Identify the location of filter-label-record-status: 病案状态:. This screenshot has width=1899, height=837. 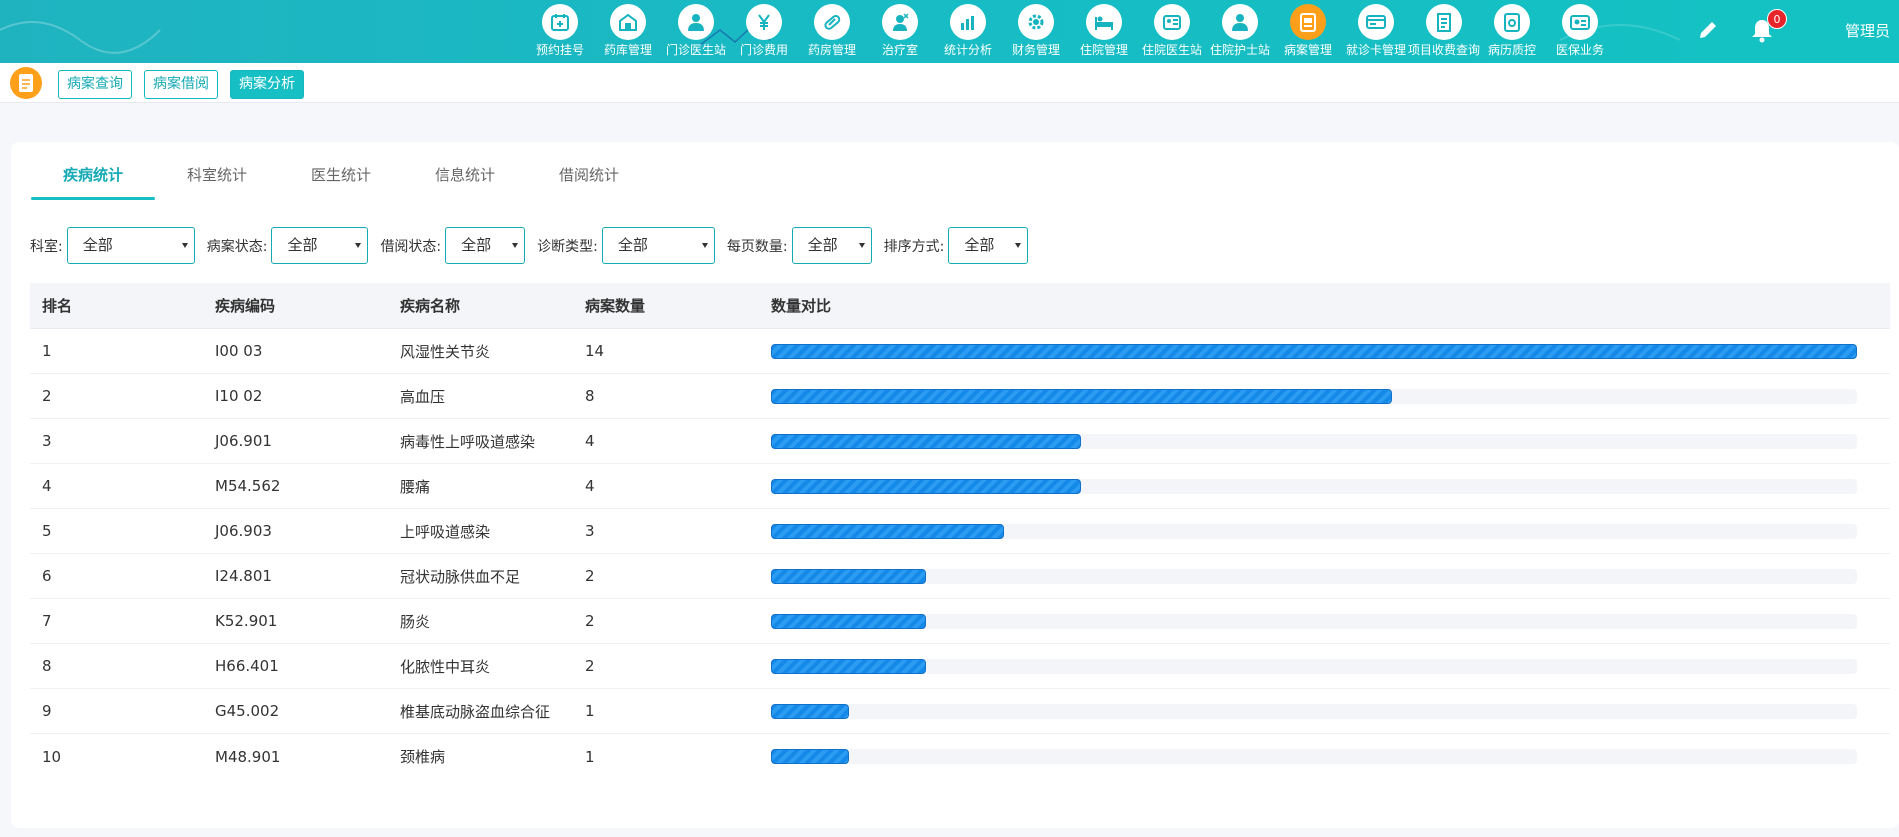
(237, 246).